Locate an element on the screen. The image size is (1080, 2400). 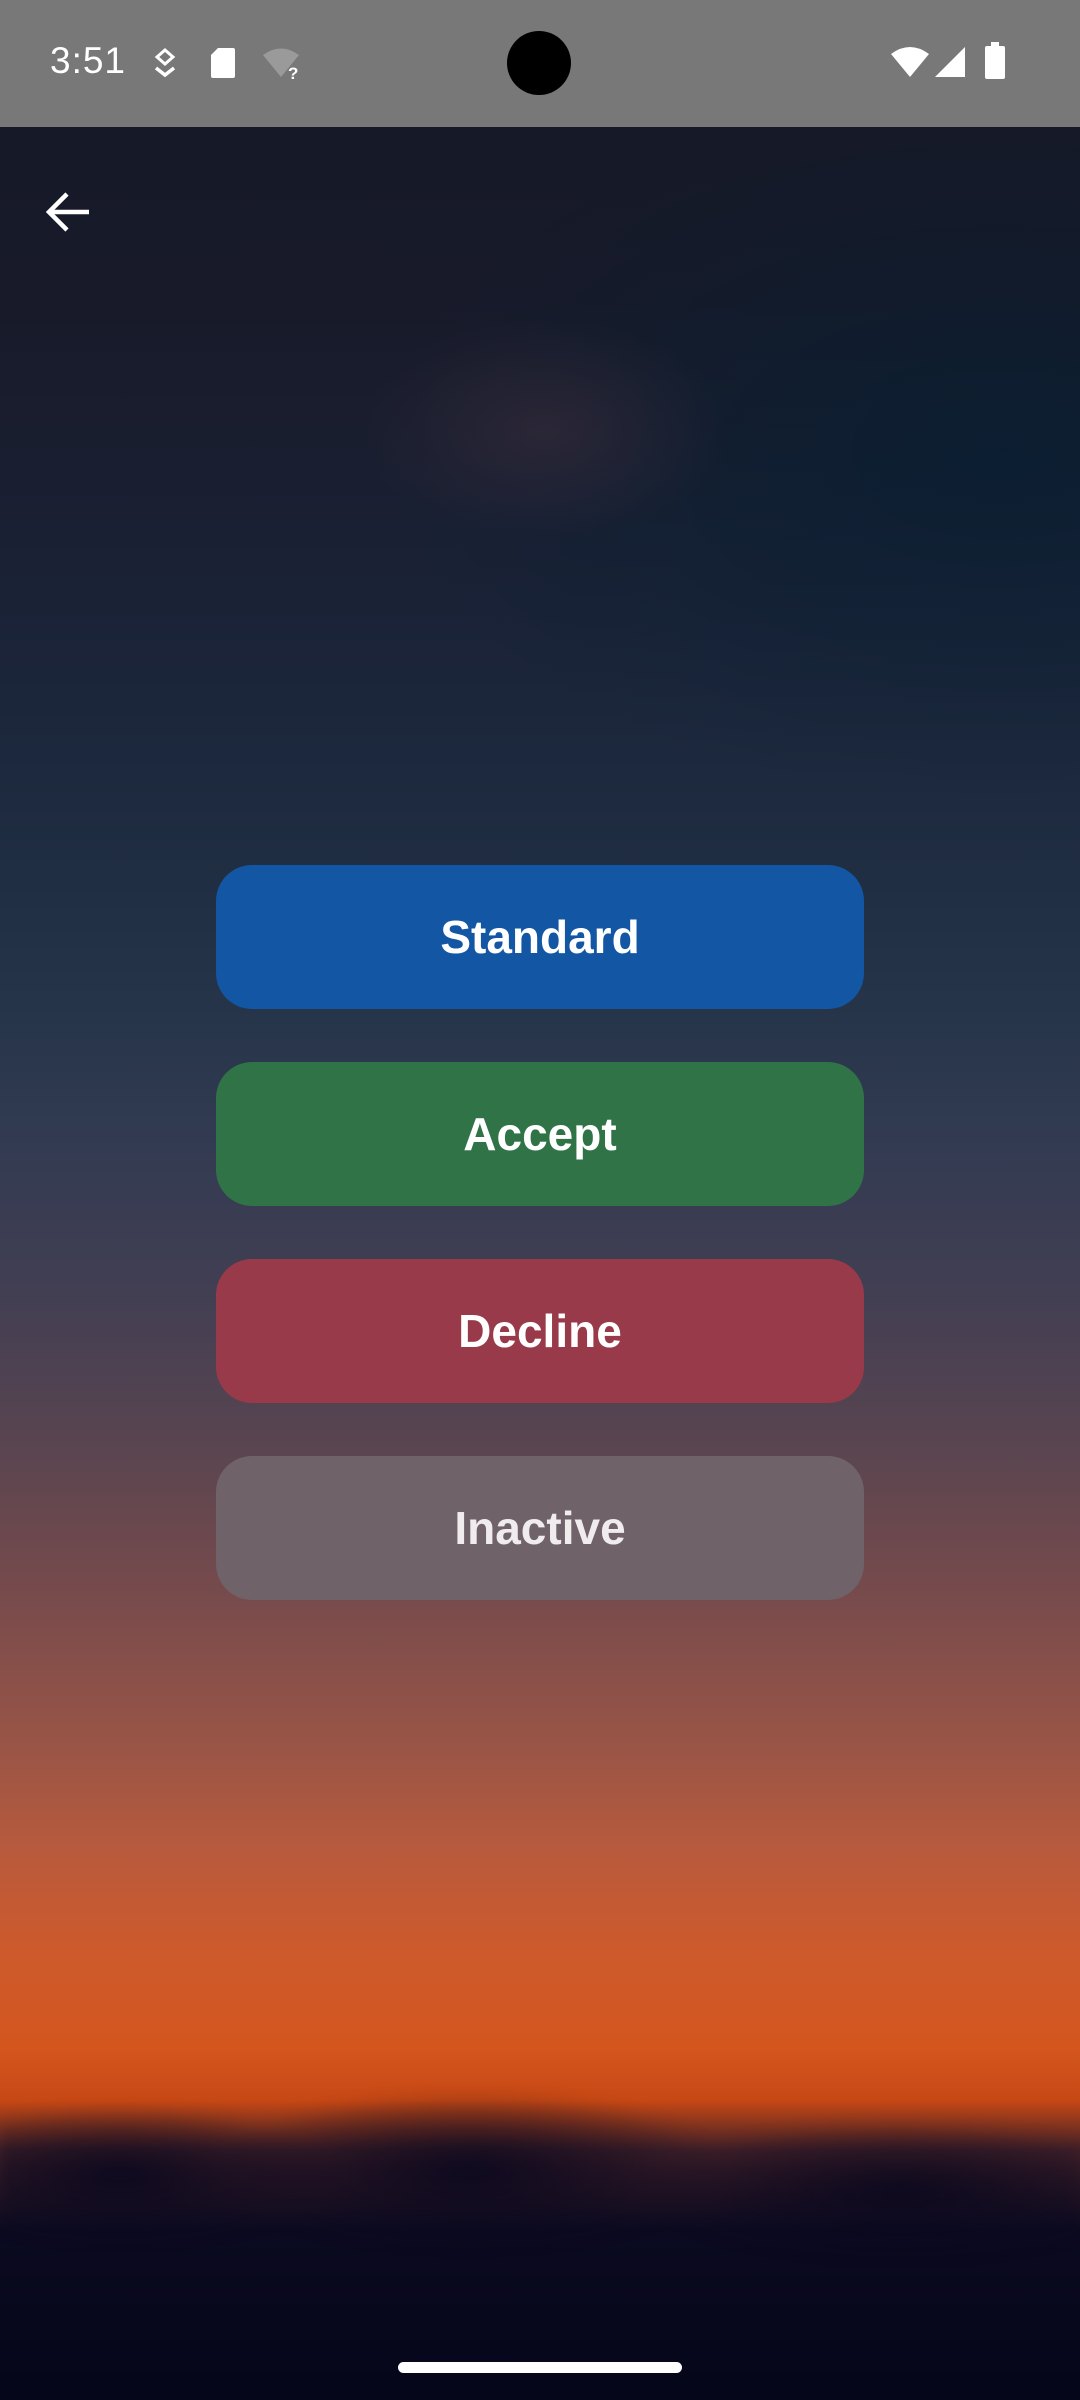
arrow-back-icon is located at coordinates (68, 214).